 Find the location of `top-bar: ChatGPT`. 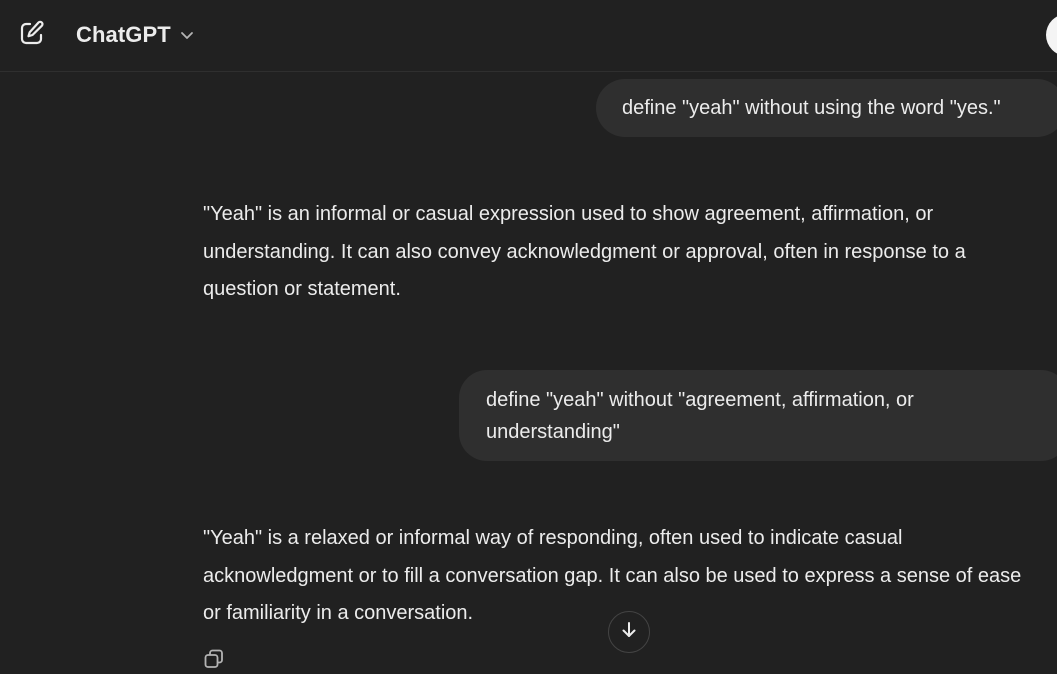

top-bar: ChatGPT is located at coordinates (528, 36).